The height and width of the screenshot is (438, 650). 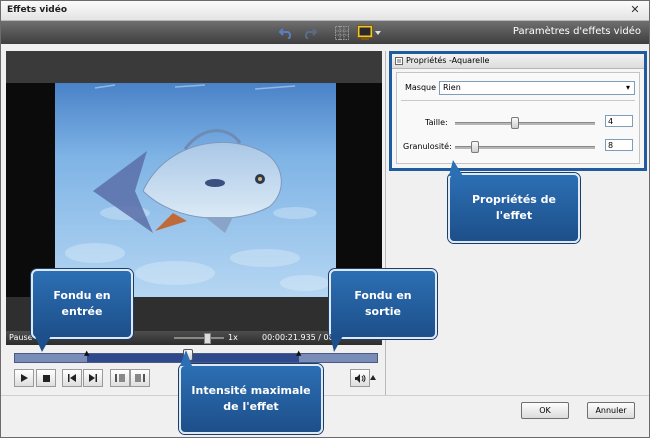 I want to click on properties-icon, so click(x=399, y=62).